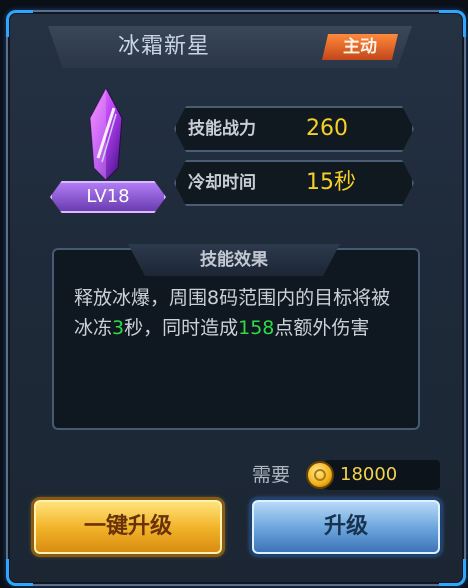  Describe the element at coordinates (322, 328) in the screenshot. I see `effect-text-part: 点额外伤害` at that location.